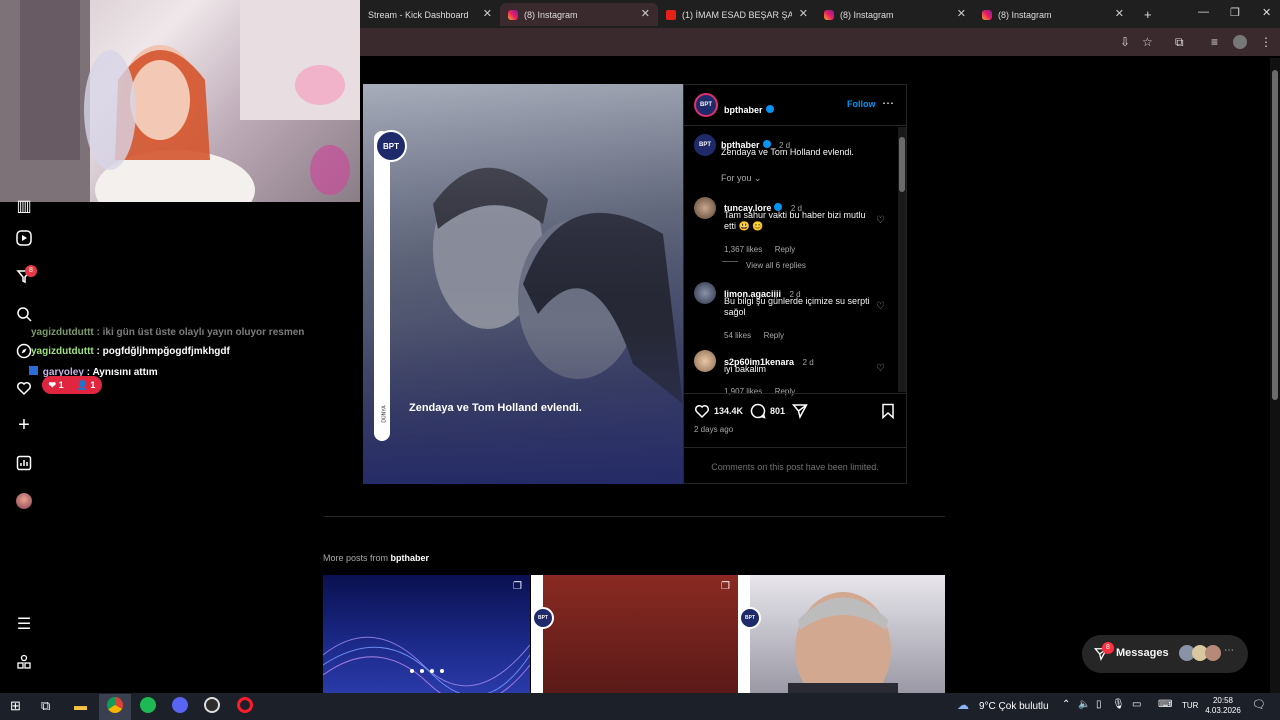  What do you see at coordinates (80, 705) in the screenshot?
I see `file-explorer-icon: ▬` at bounding box center [80, 705].